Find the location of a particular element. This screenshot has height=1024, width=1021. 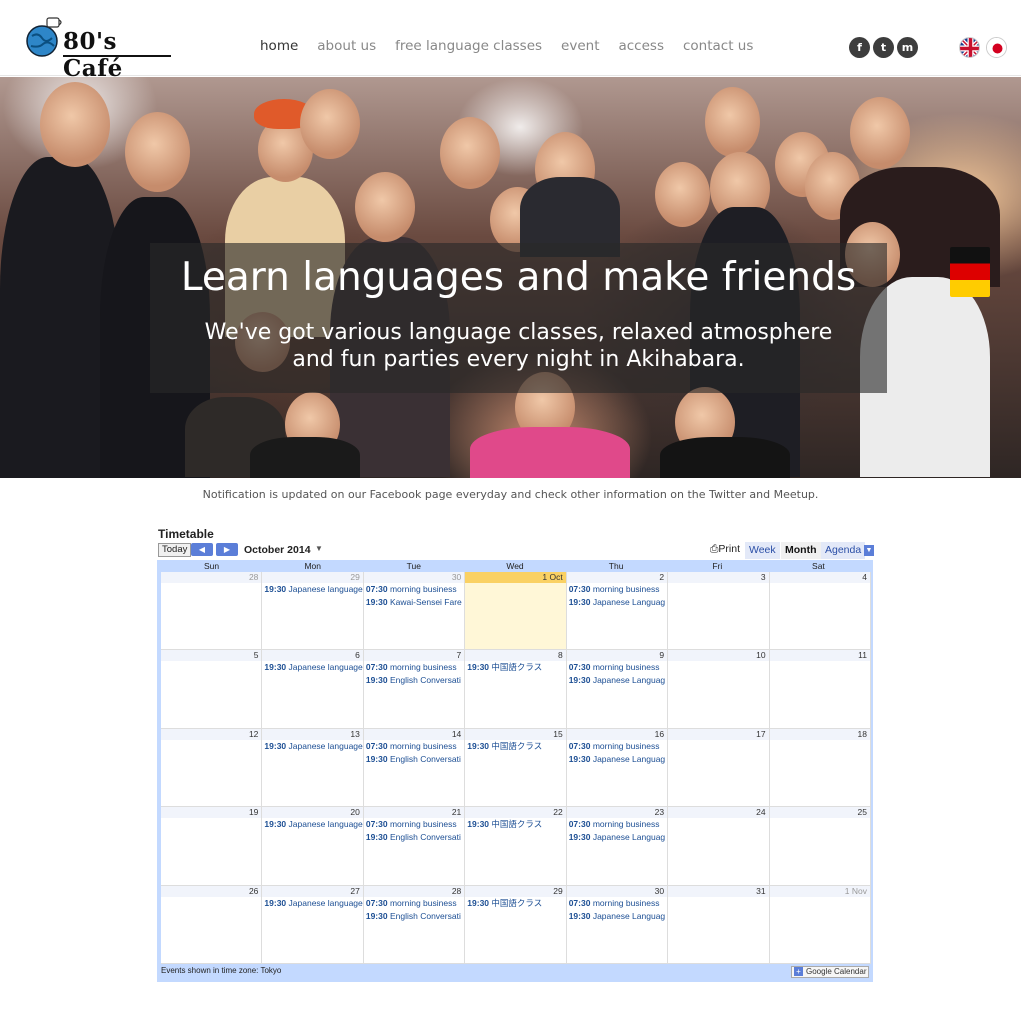

uk-flag-icon is located at coordinates (969, 47).